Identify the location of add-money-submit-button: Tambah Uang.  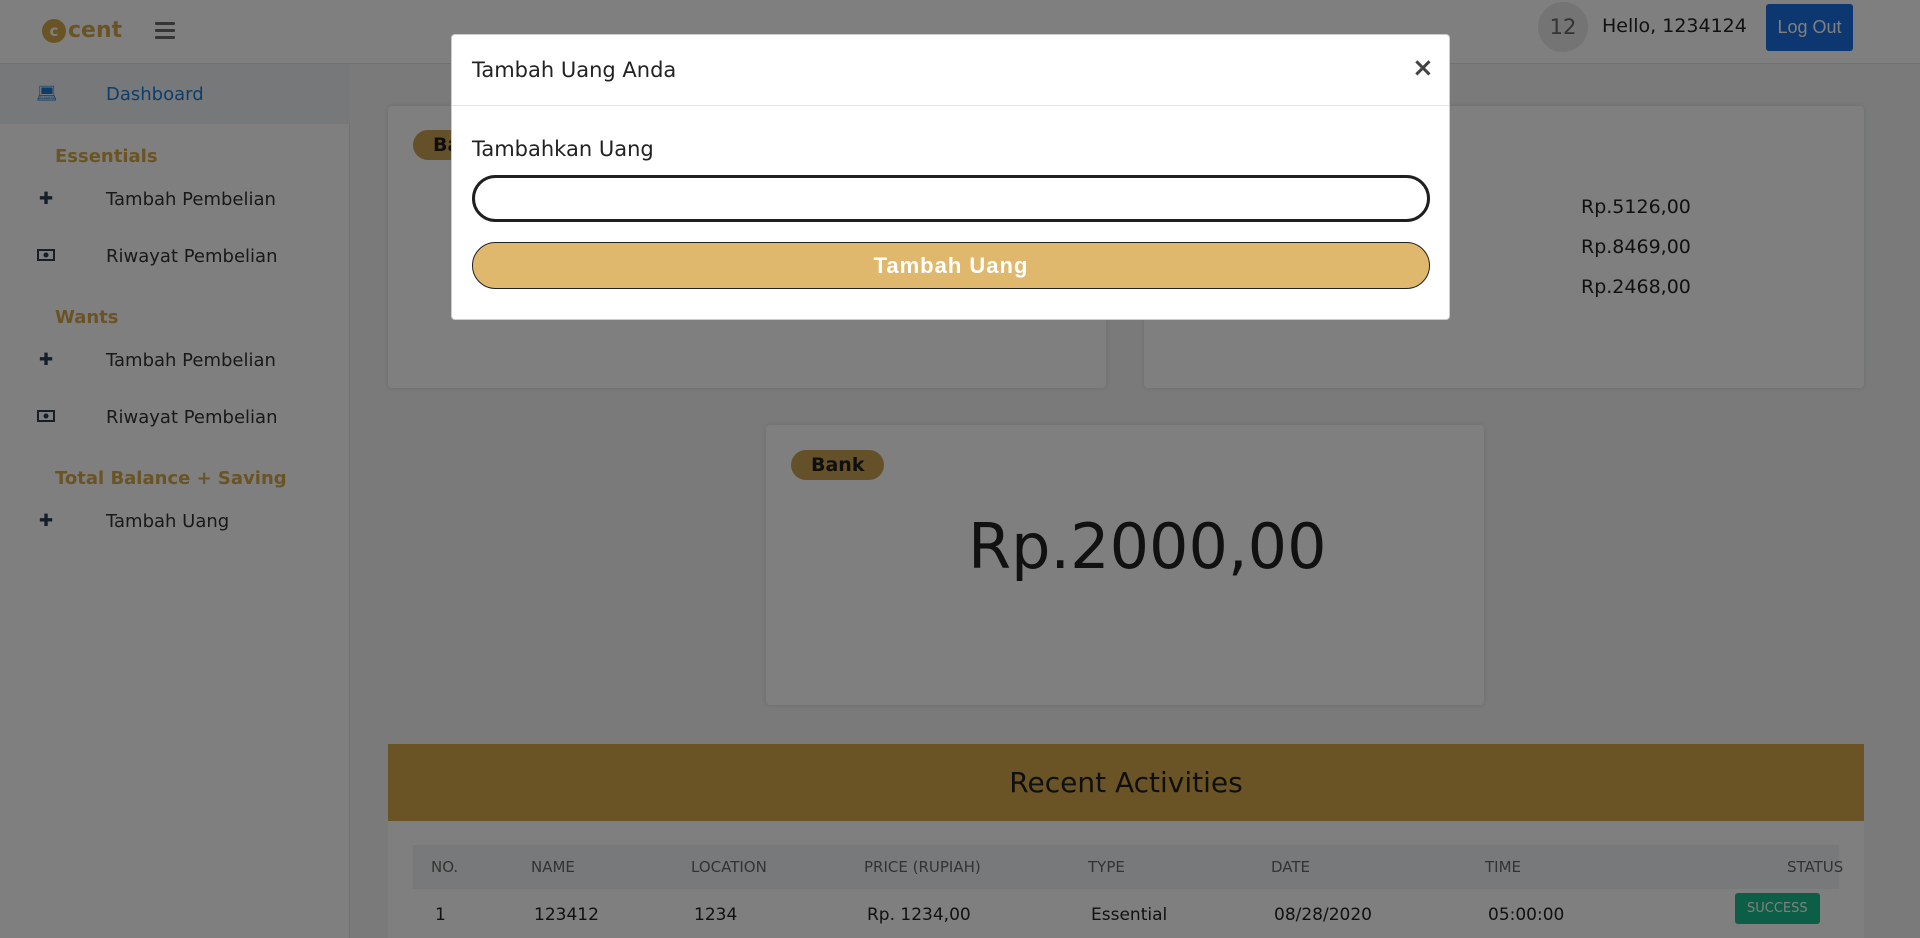
(951, 265).